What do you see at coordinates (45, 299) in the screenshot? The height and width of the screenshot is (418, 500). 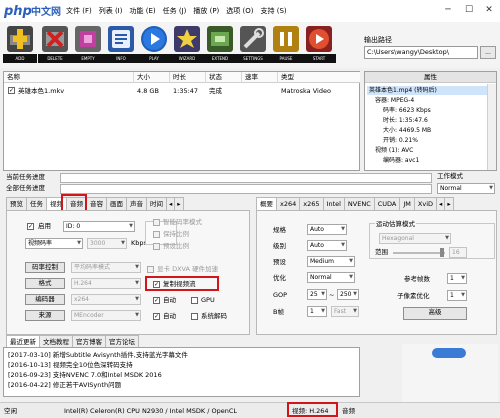 I see `encoder-button: 编码器` at bounding box center [45, 299].